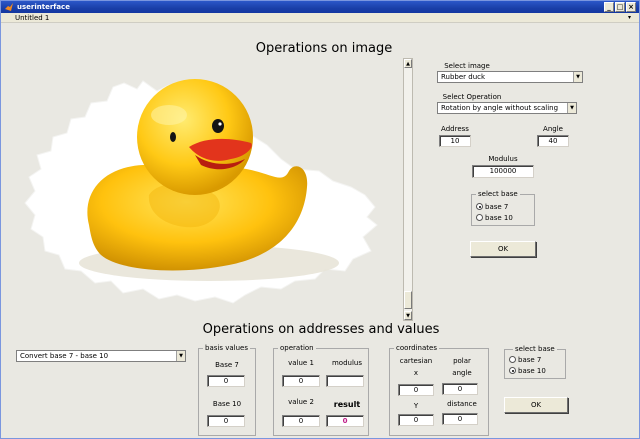 Image resolution: width=640 pixels, height=439 pixels. What do you see at coordinates (416, 406) in the screenshot?
I see `y-label: Y` at bounding box center [416, 406].